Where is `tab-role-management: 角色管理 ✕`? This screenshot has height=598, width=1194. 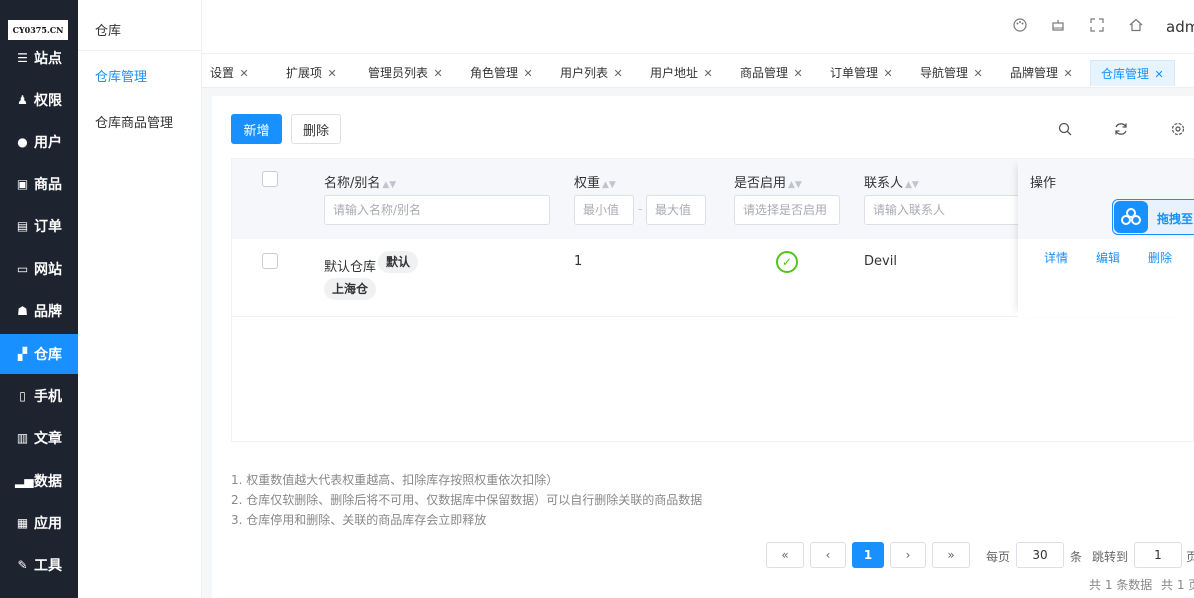 tab-role-management: 角色管理 ✕ is located at coordinates (501, 73).